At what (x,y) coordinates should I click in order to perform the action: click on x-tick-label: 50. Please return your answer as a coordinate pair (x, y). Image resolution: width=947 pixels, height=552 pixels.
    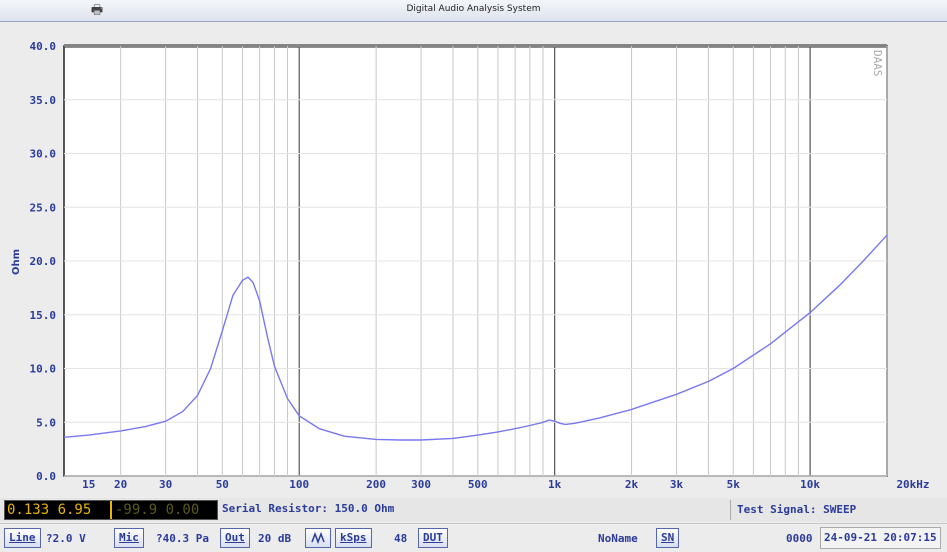
    Looking at the image, I should click on (222, 484).